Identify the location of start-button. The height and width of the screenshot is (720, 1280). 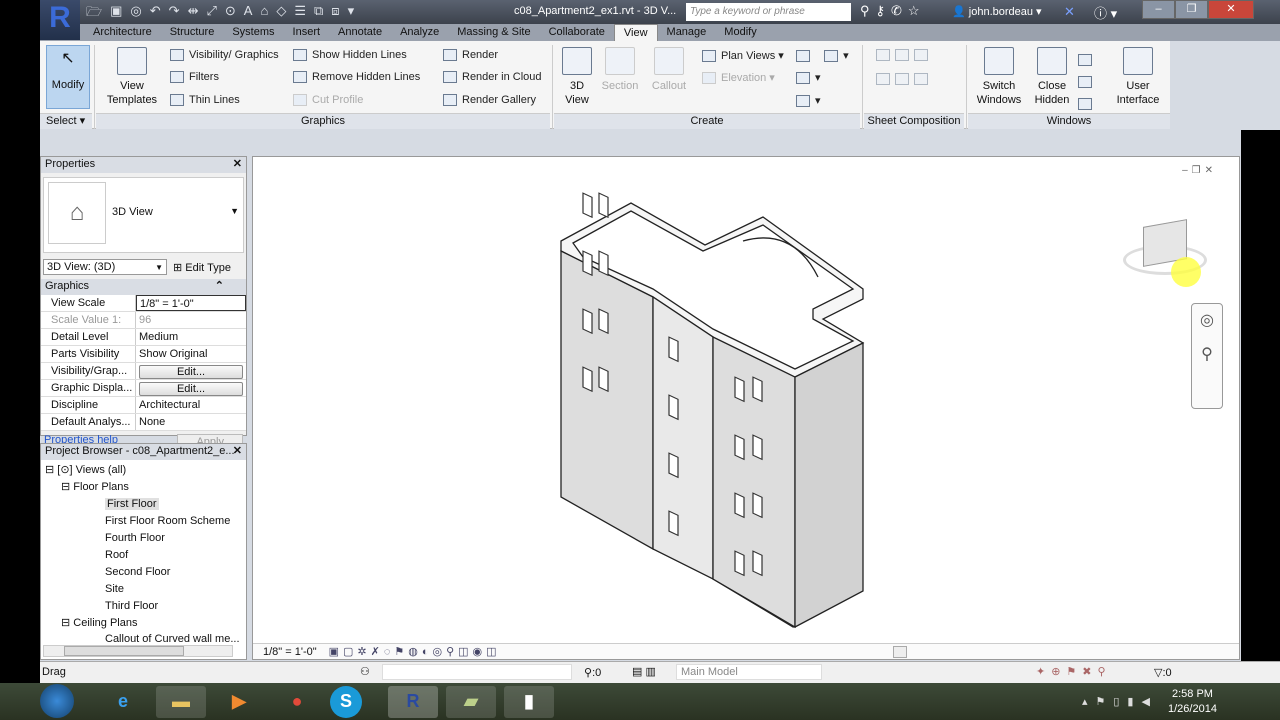
(57, 701).